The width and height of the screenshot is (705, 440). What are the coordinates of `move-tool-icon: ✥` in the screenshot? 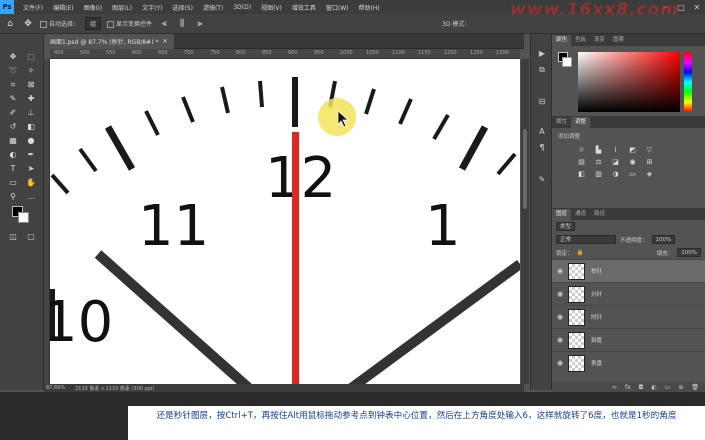 It's located at (28, 24).